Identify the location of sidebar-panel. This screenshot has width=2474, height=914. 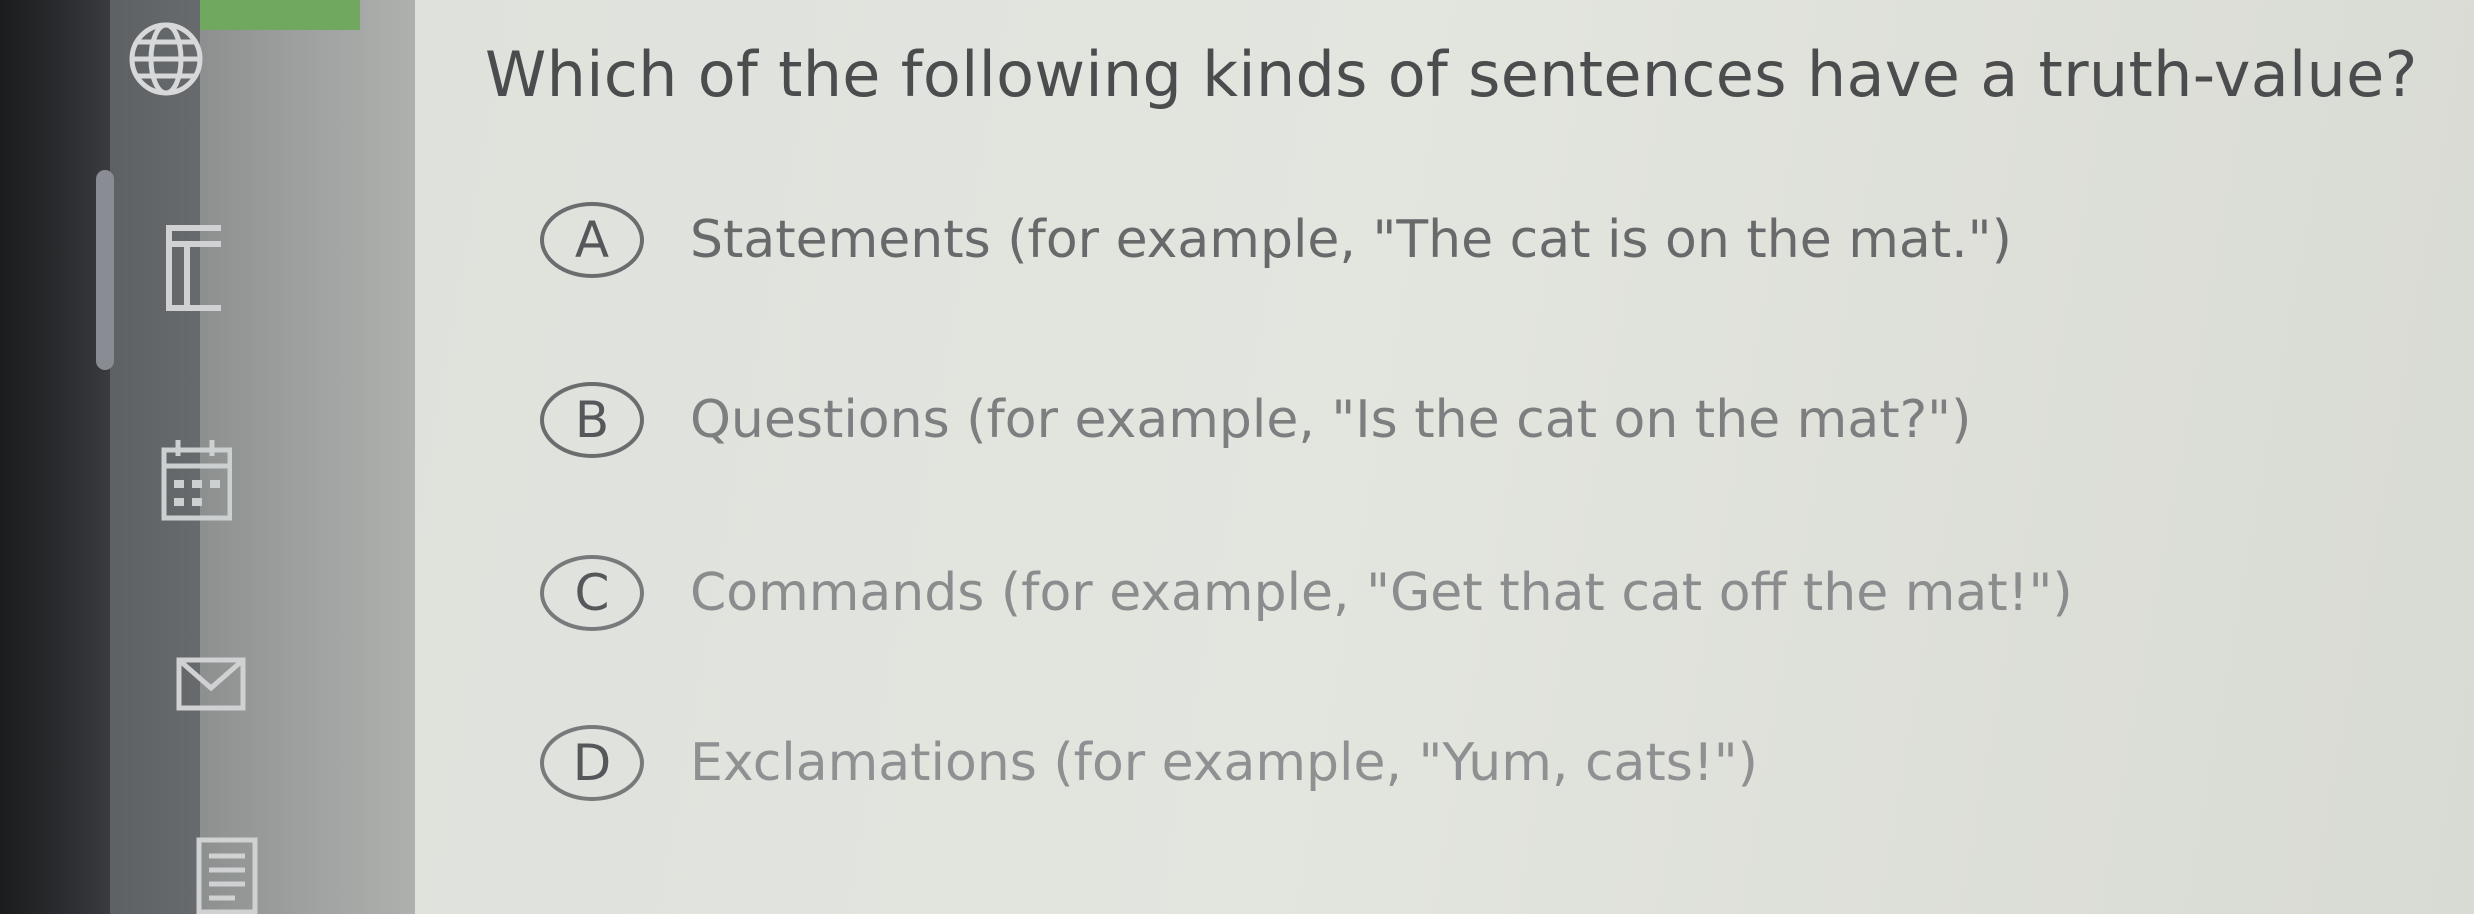
(307, 457).